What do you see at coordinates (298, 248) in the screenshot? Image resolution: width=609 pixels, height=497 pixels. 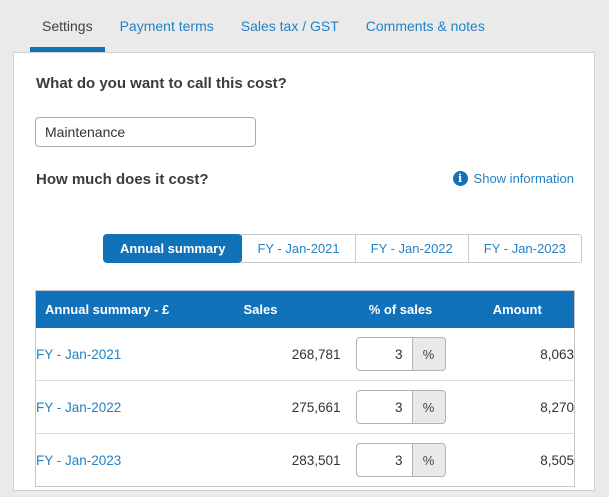 I see `period-tab-fy-jan-2021: FY - Jan-2021` at bounding box center [298, 248].